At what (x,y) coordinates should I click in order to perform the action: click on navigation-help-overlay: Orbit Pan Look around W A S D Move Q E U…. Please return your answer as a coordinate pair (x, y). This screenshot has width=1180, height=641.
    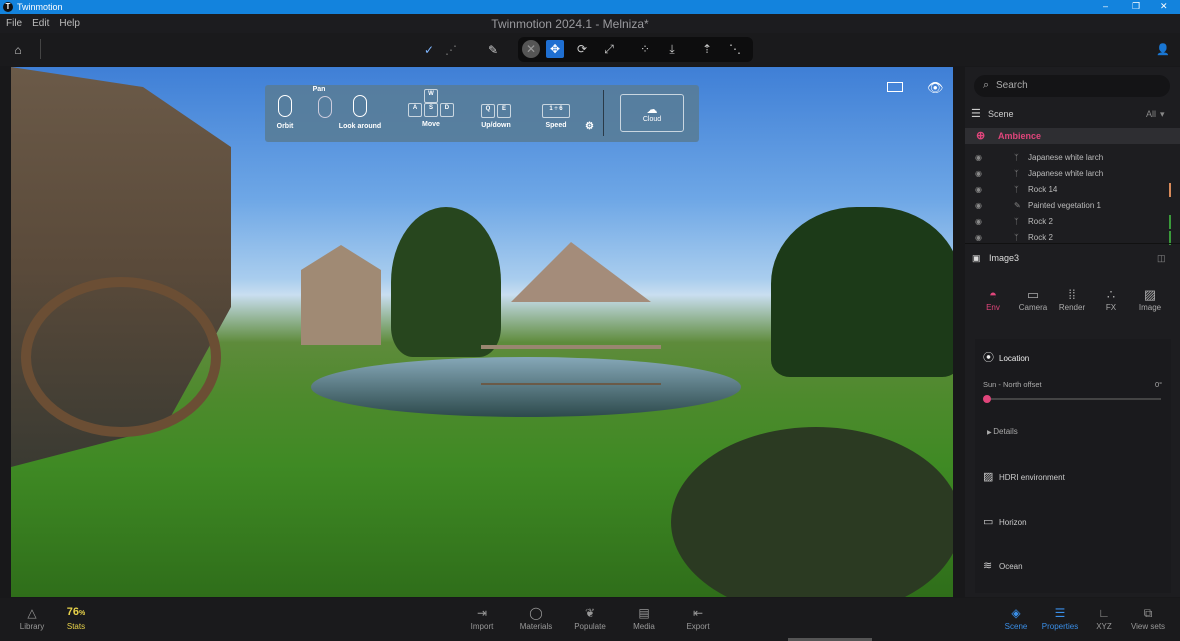
    Looking at the image, I should click on (482, 113).